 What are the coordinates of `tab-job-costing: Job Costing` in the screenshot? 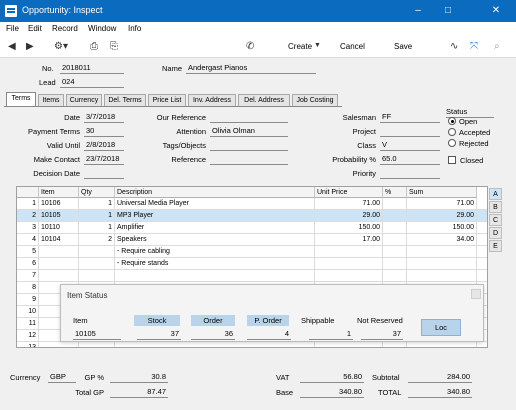 It's located at (315, 100).